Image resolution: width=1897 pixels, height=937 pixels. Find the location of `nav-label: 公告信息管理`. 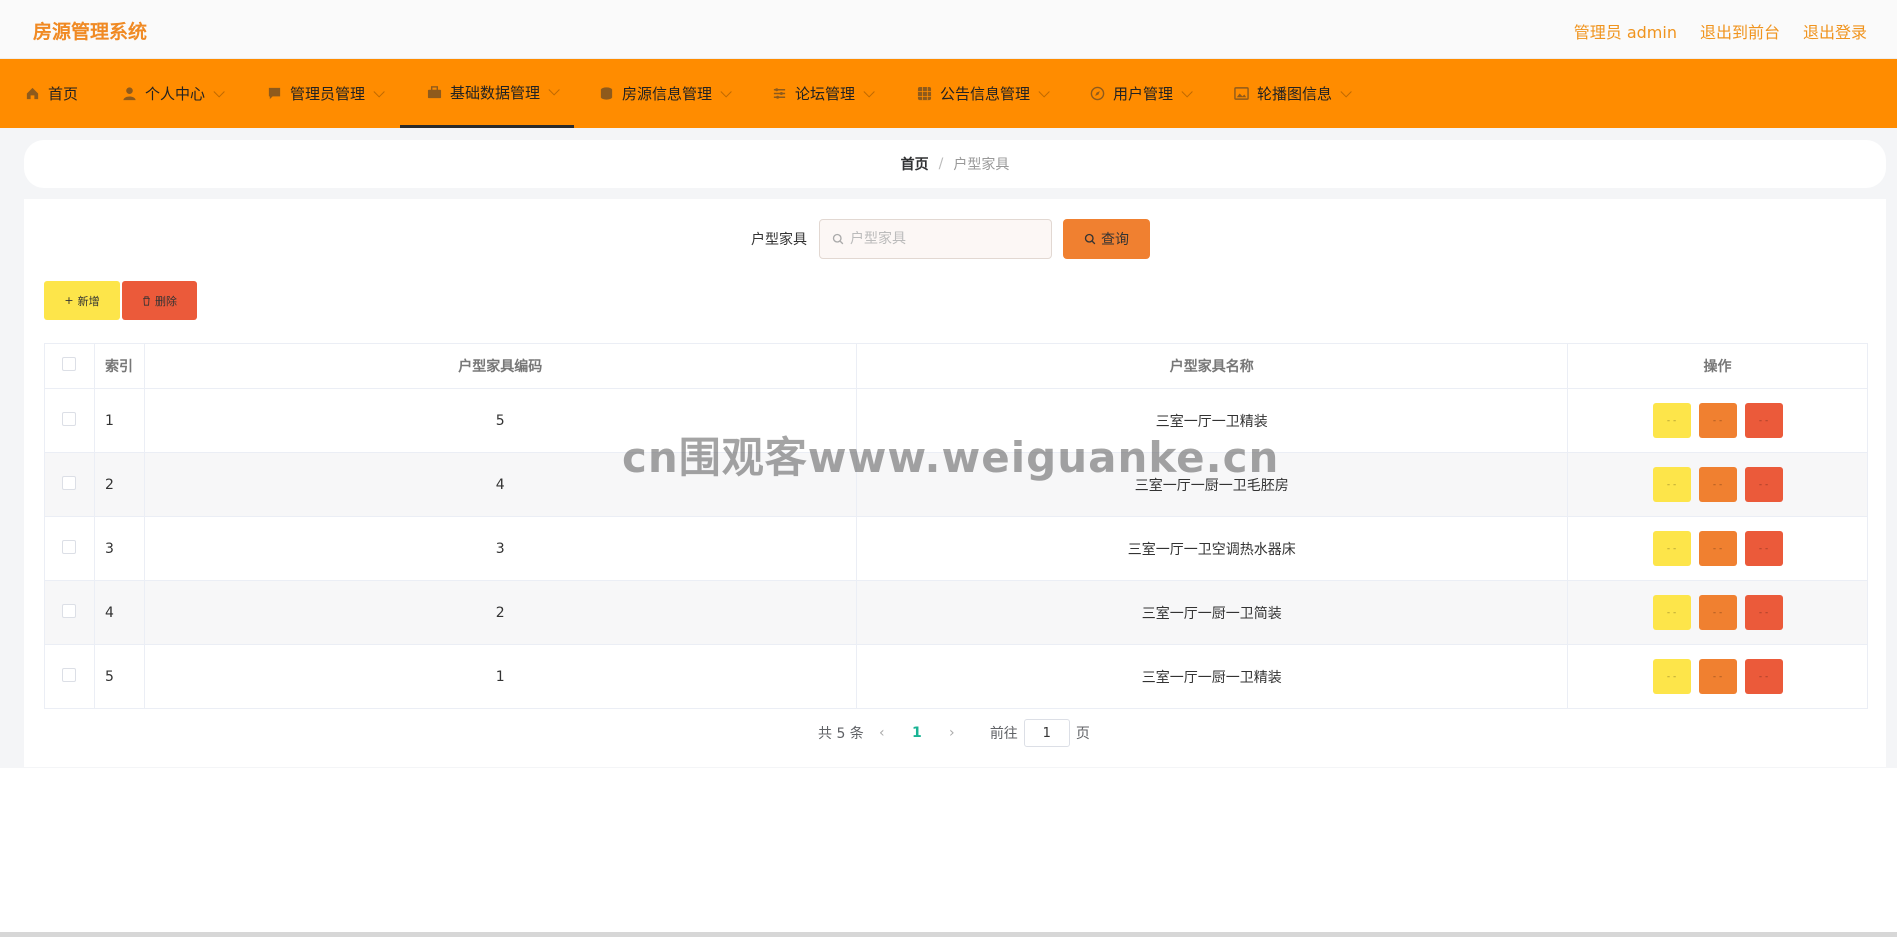

nav-label: 公告信息管理 is located at coordinates (985, 94).